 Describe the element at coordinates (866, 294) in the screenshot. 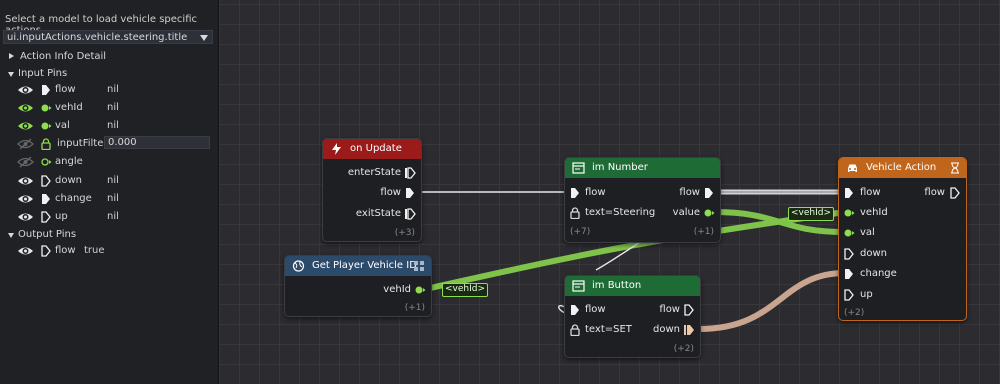

I see `pin-label: up` at that location.